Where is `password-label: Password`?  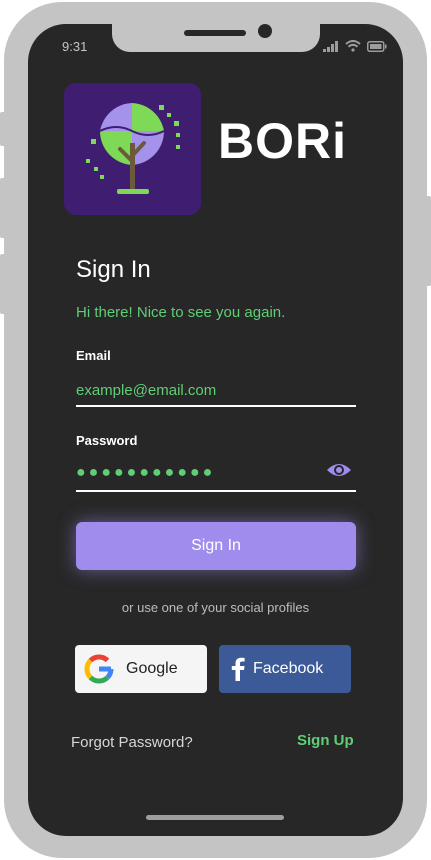
password-label: Password is located at coordinates (107, 440).